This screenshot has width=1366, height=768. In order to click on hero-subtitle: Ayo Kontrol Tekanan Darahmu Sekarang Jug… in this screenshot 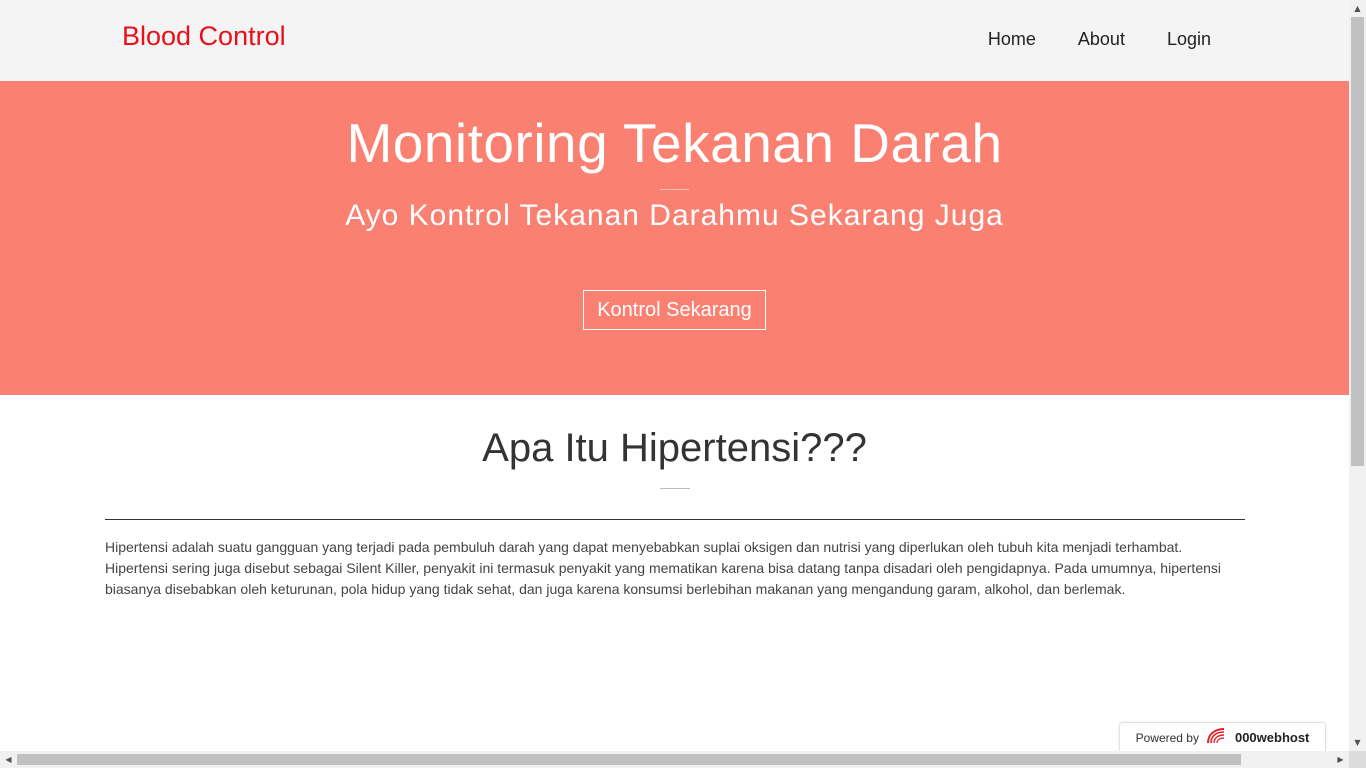, I will do `click(674, 215)`.